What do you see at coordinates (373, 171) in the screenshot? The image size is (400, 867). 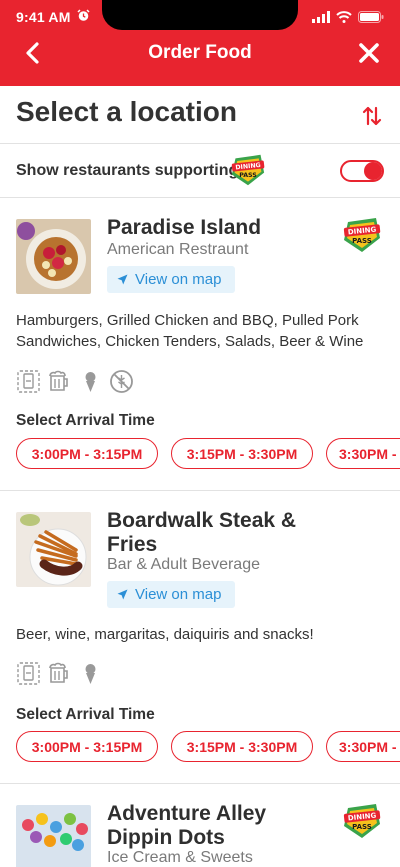 I see `toggle-knob` at bounding box center [373, 171].